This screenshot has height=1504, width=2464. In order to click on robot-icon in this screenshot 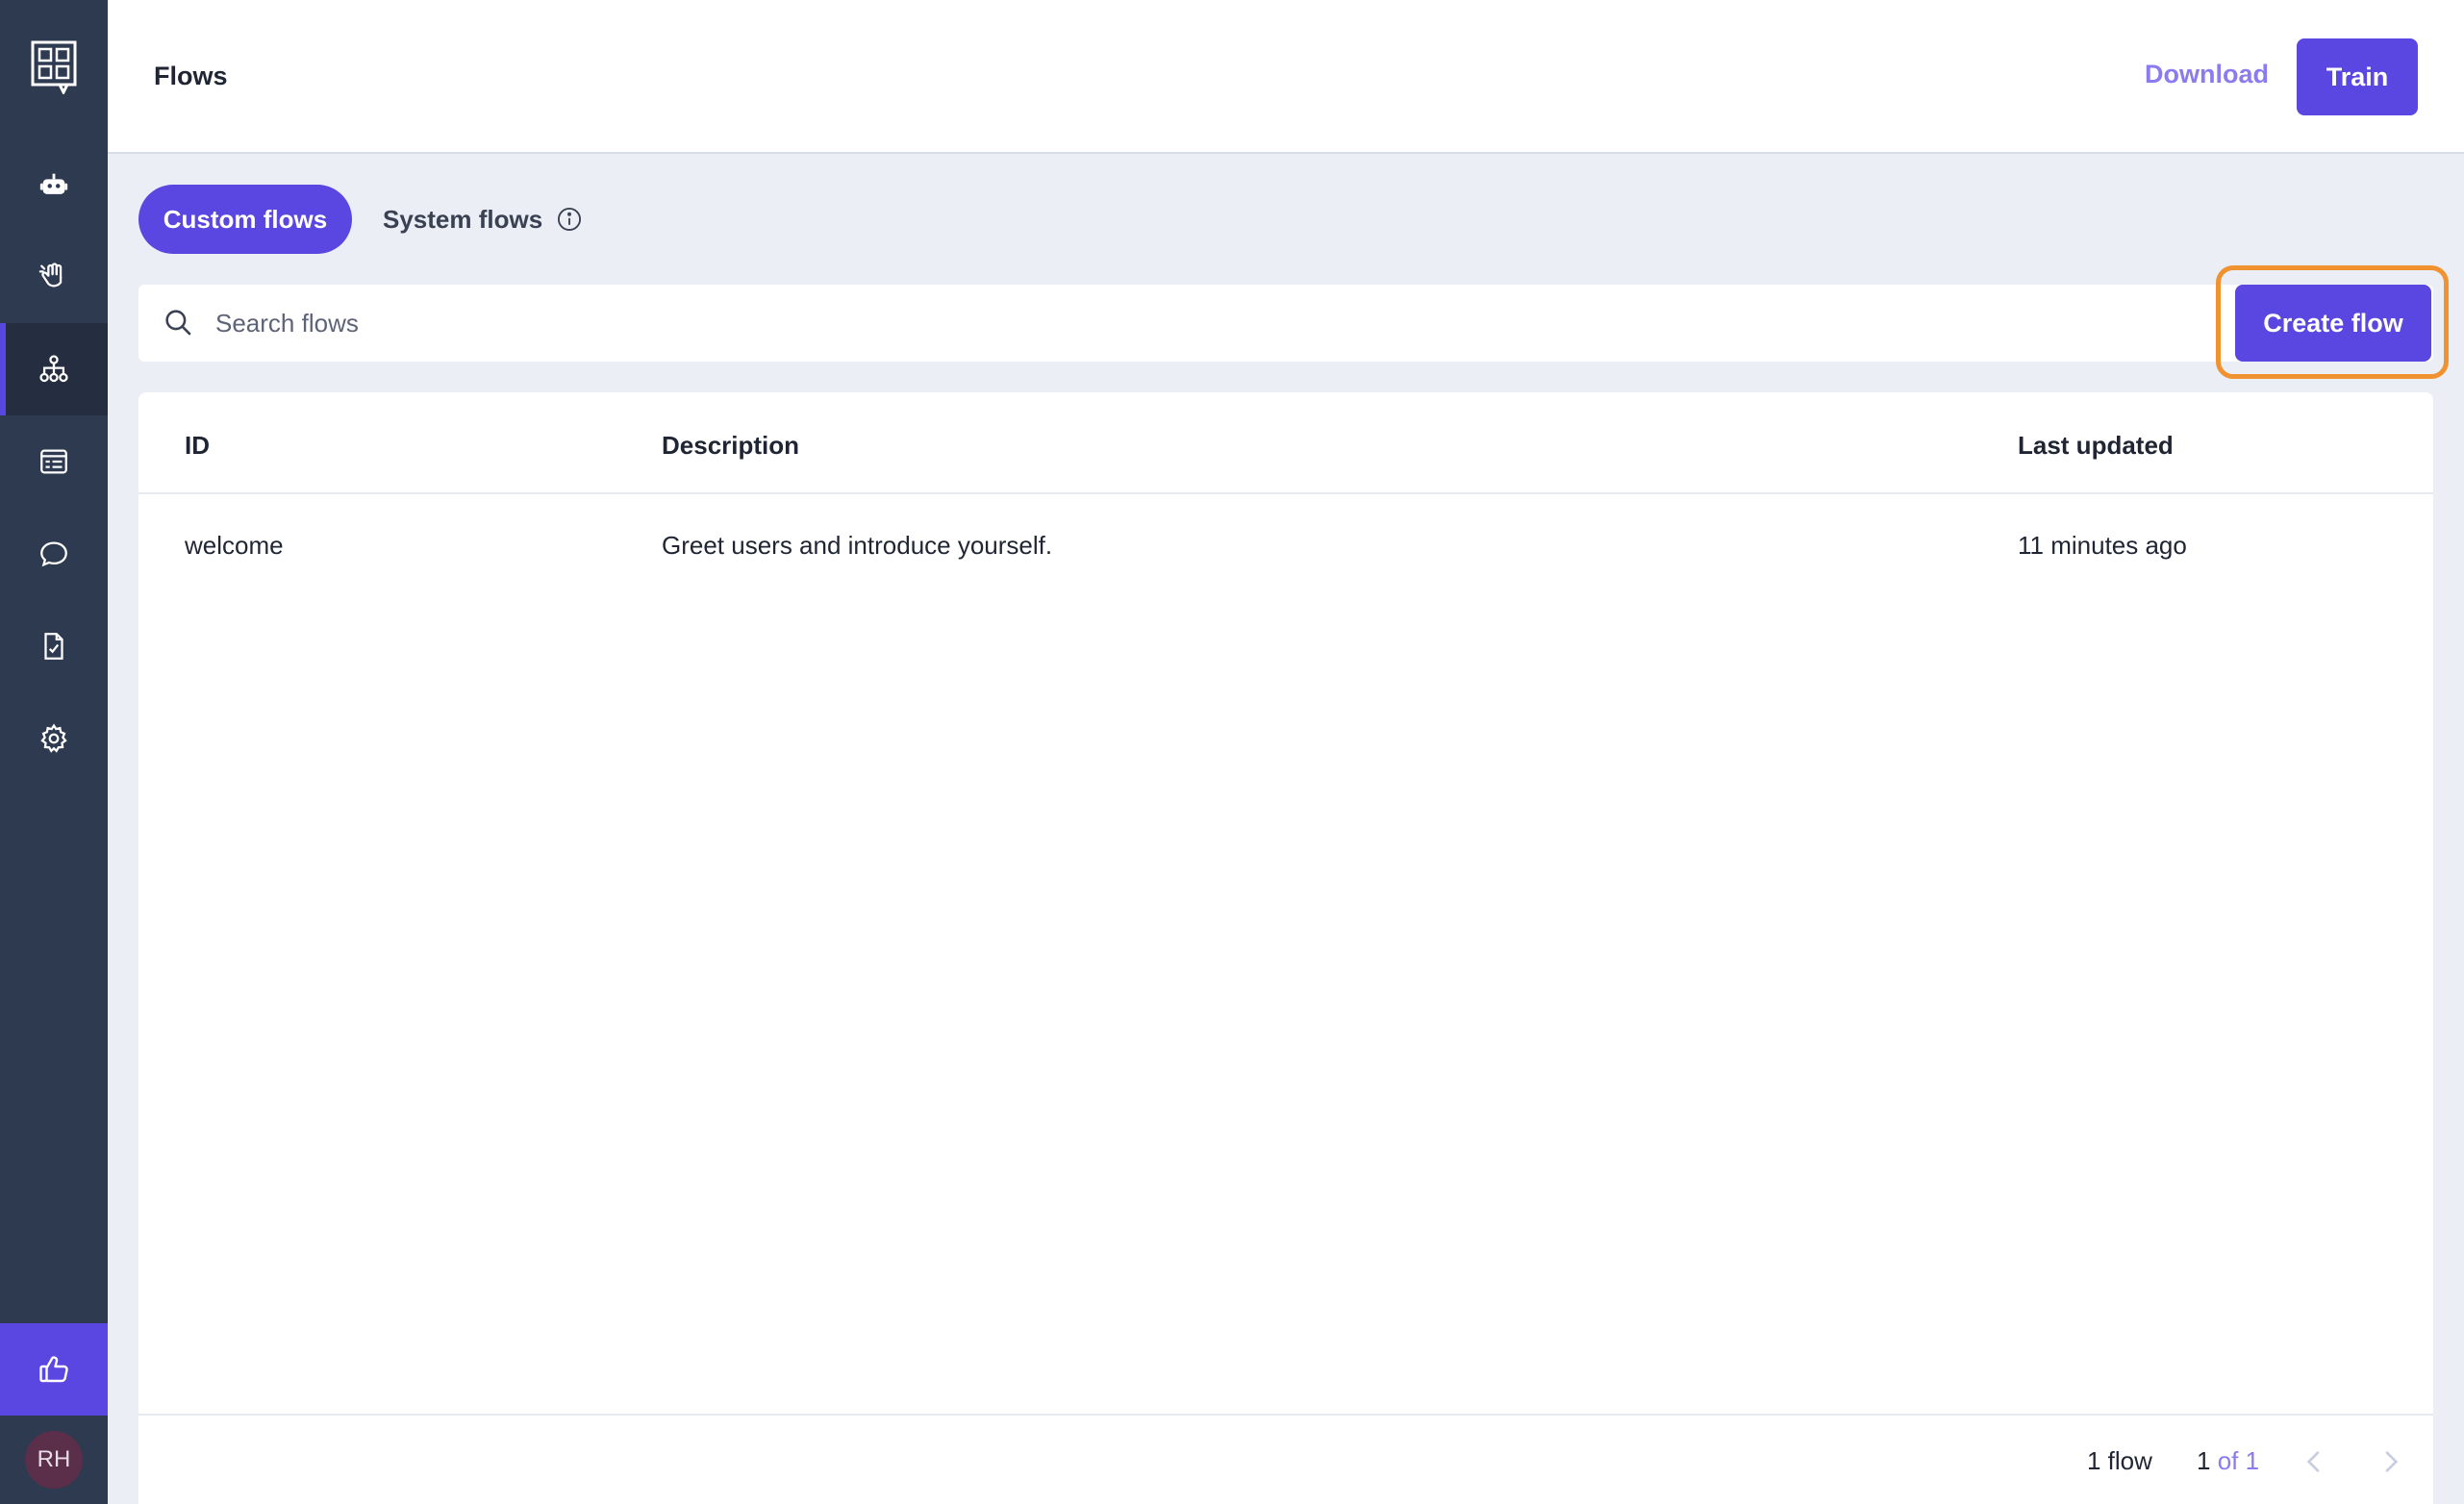, I will do `click(53, 184)`.